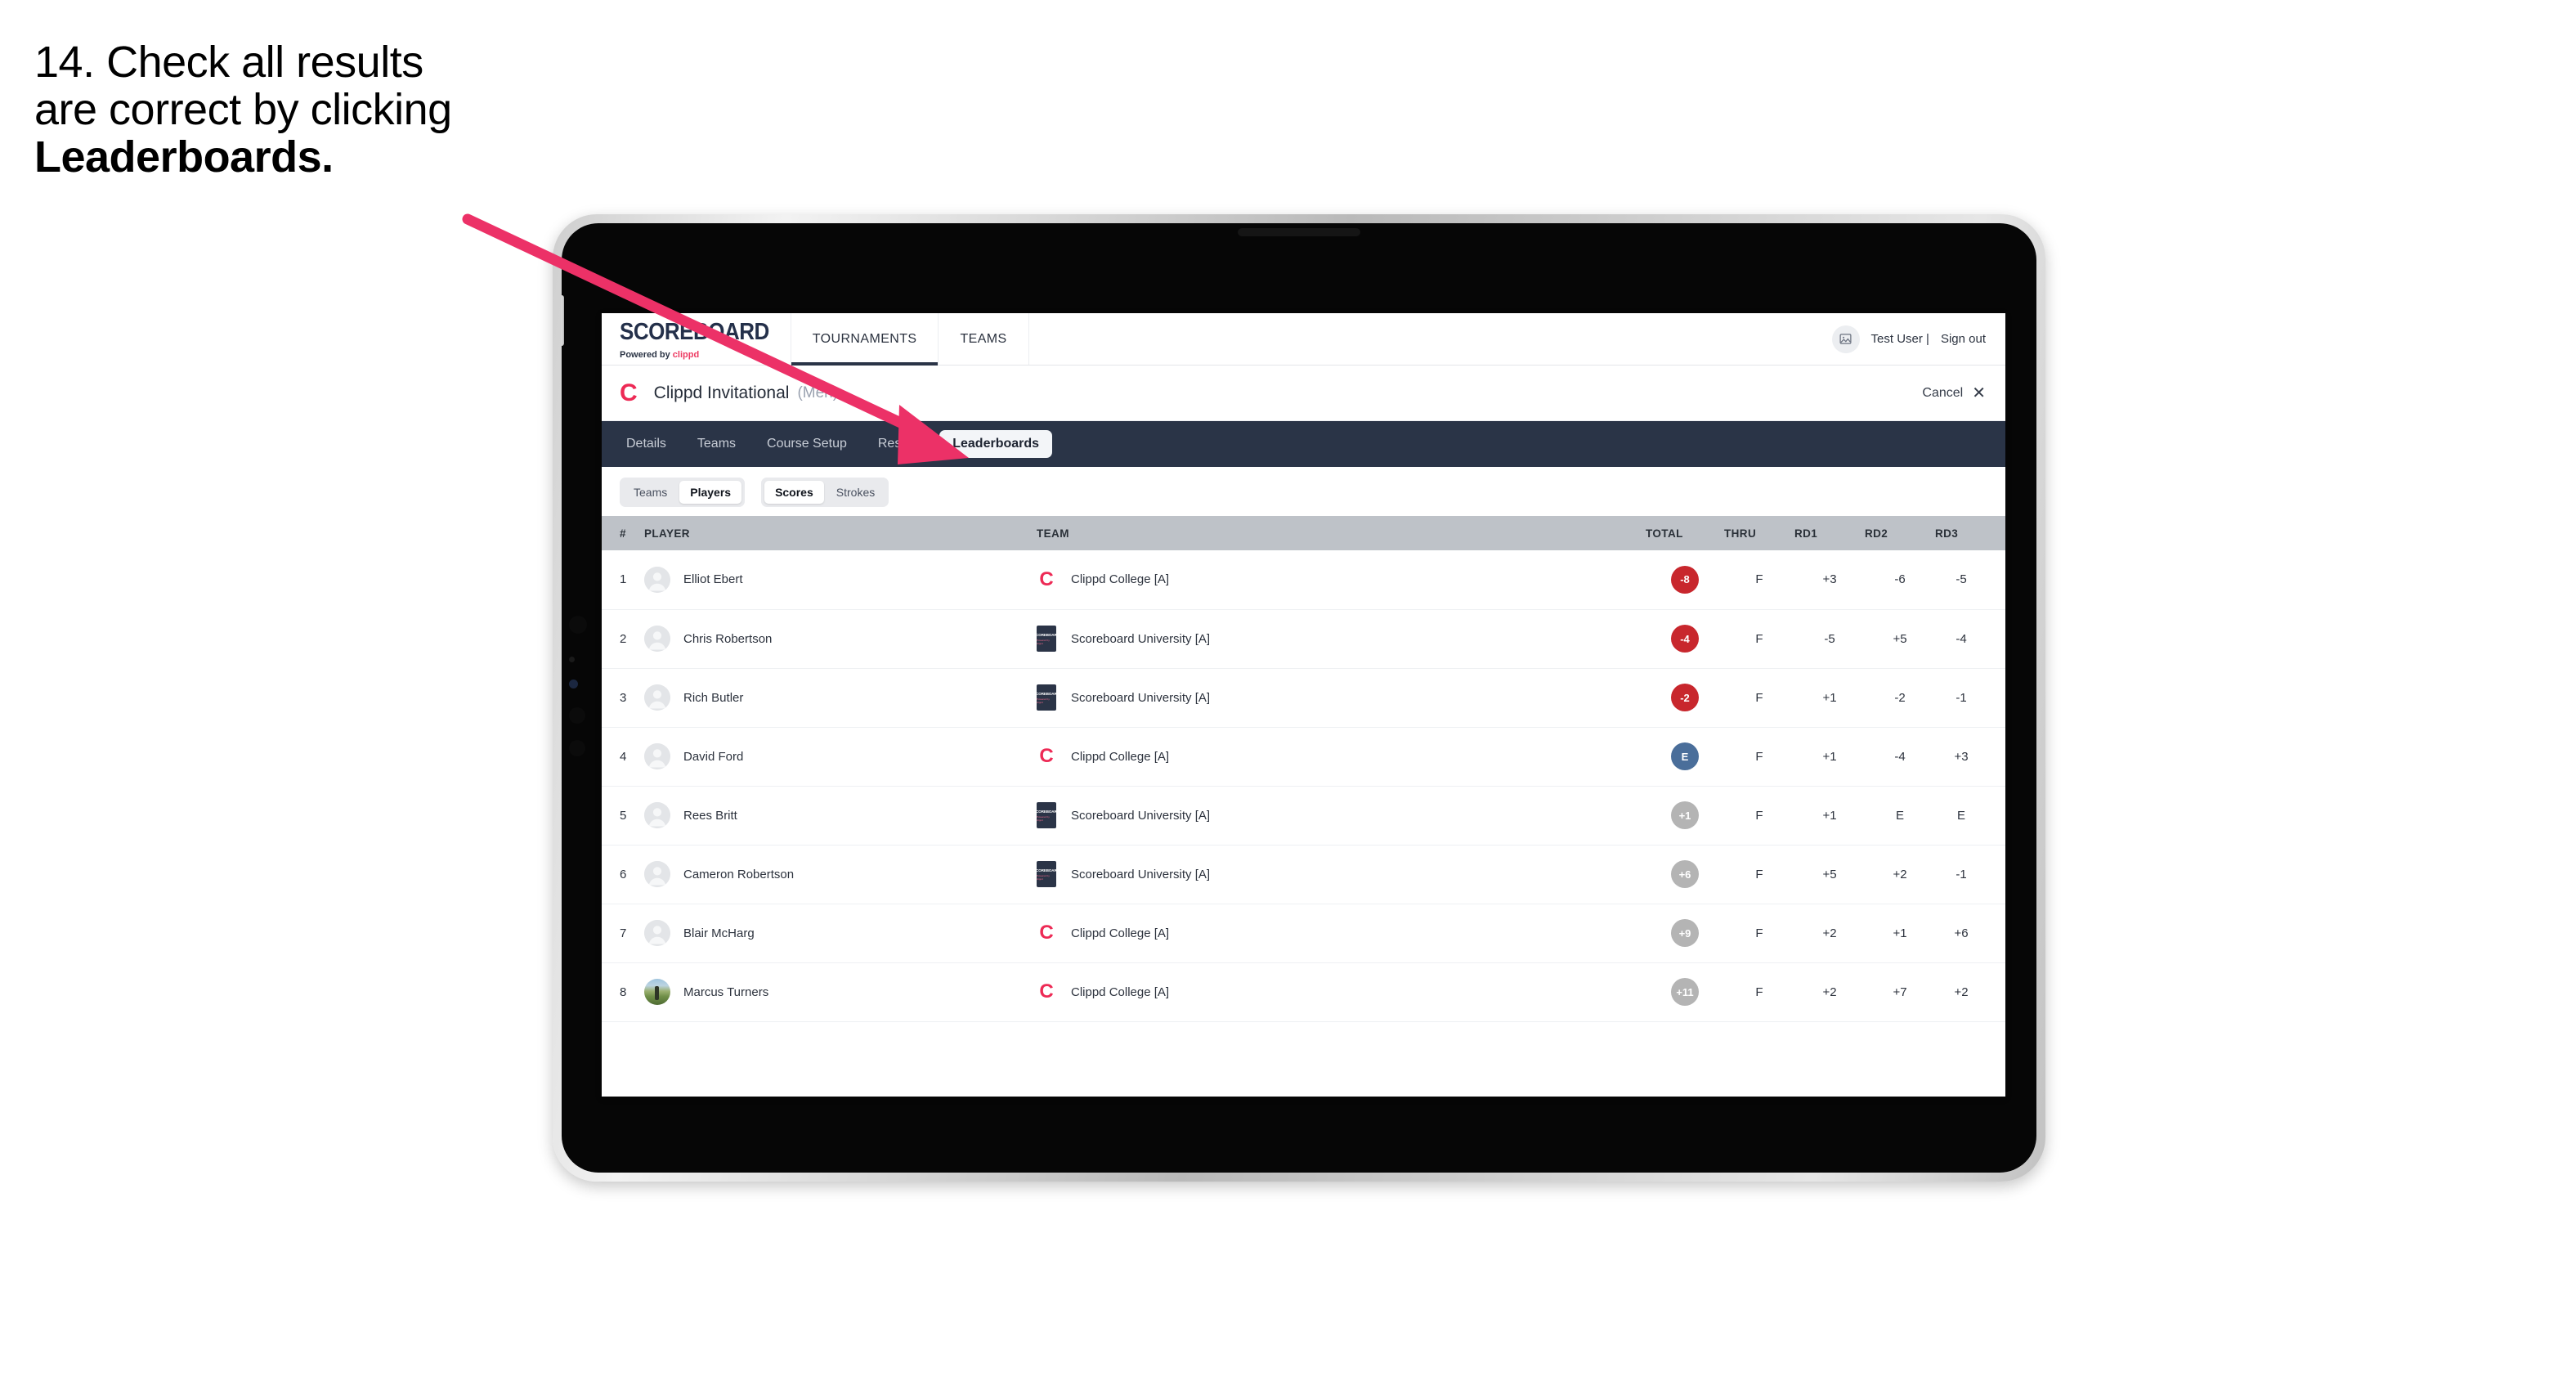 The image size is (2576, 1386). Describe the element at coordinates (840, 533) in the screenshot. I see `col-player: PLAYER` at that location.